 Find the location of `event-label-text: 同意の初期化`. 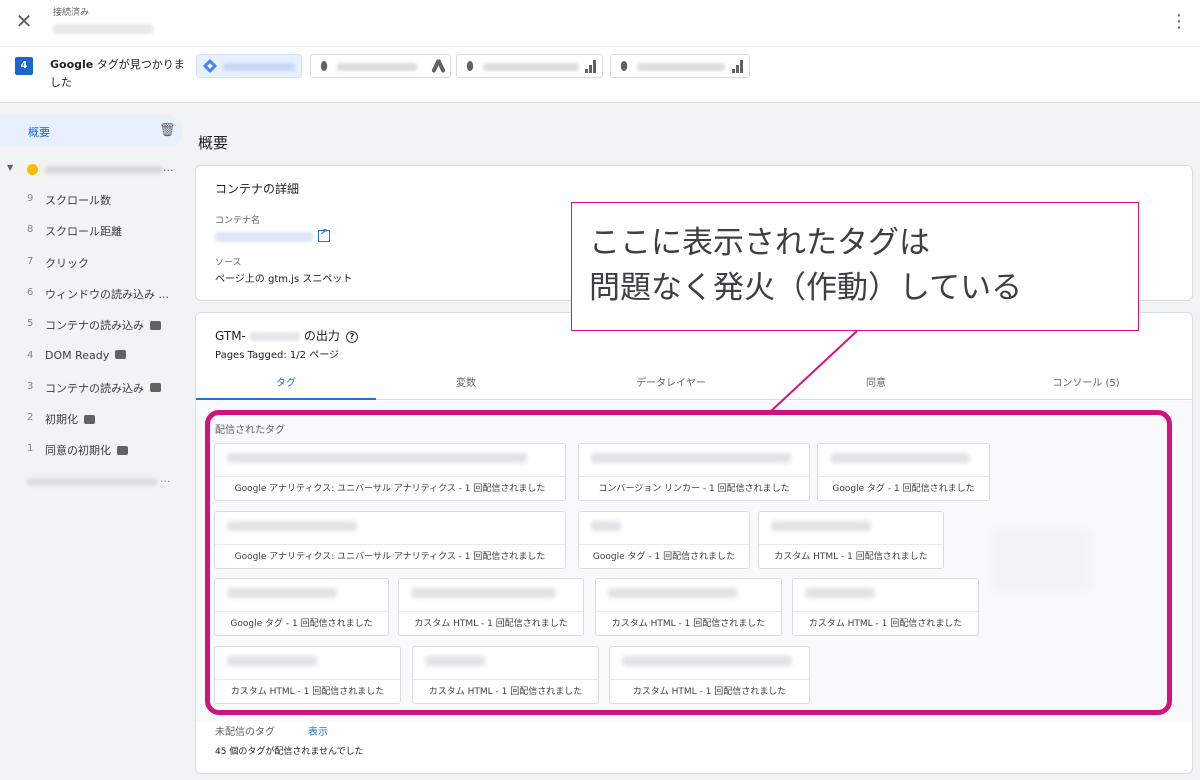

event-label-text: 同意の初期化 is located at coordinates (78, 451).